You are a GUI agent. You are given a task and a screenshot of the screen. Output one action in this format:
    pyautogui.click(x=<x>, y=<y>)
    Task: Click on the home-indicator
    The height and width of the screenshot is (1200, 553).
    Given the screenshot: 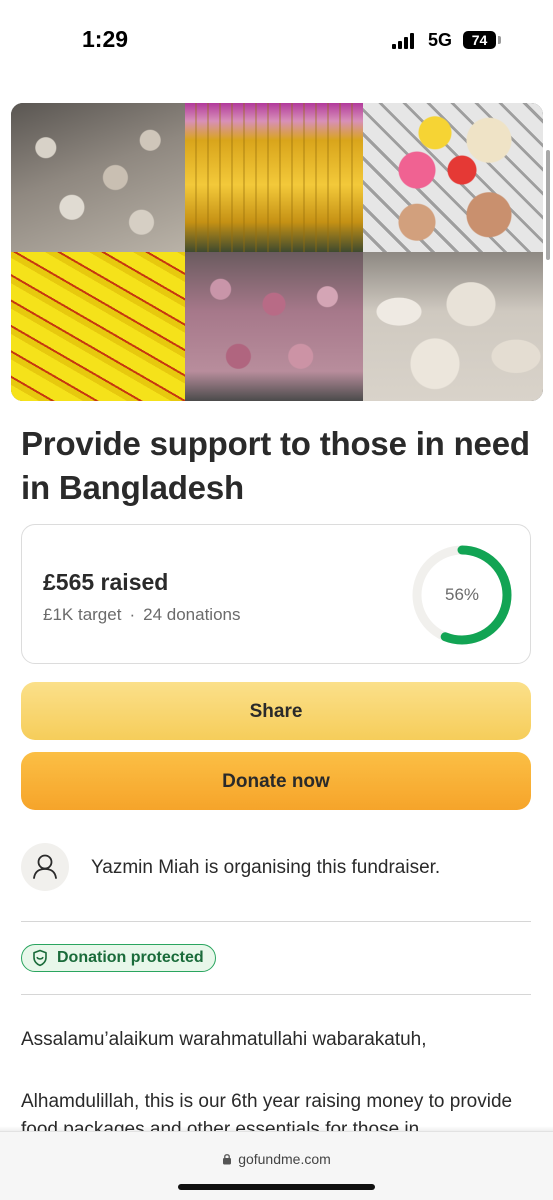 What is the action you would take?
    pyautogui.click(x=276, y=1187)
    